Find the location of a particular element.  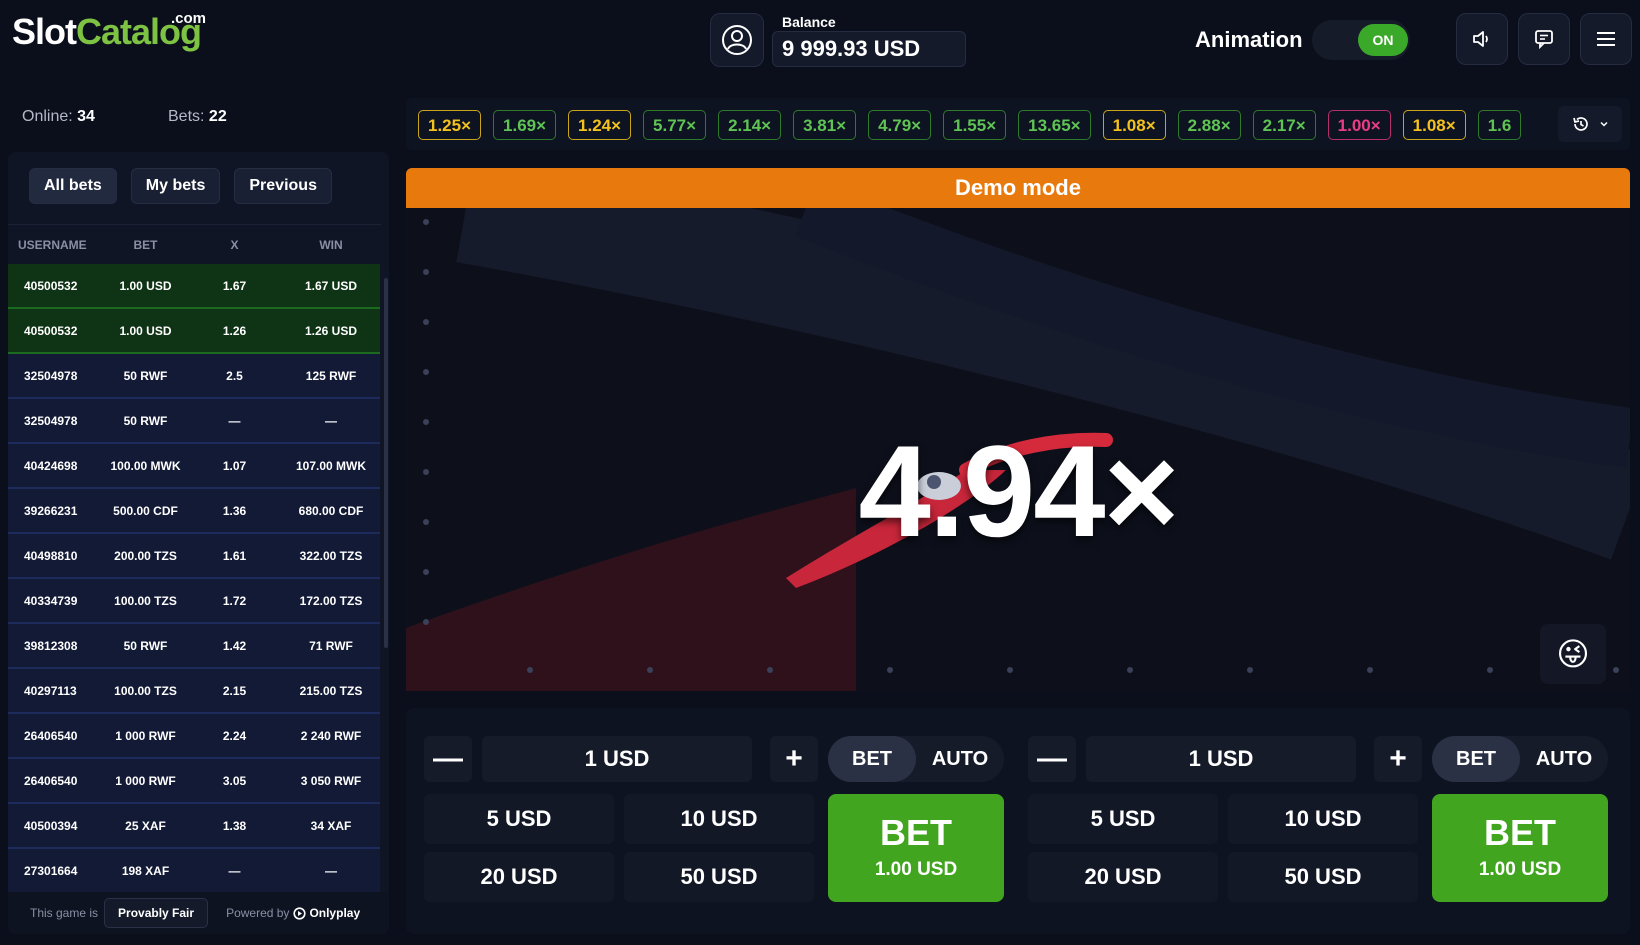

balance-label: Balance is located at coordinates (809, 22).